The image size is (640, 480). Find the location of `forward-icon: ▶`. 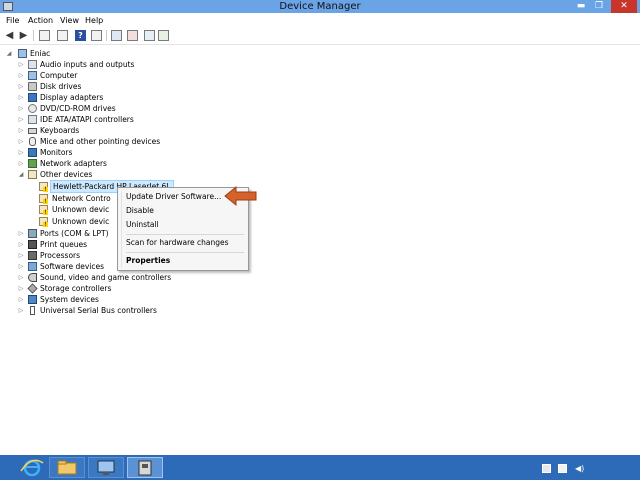

forward-icon: ▶ is located at coordinates (23, 35).